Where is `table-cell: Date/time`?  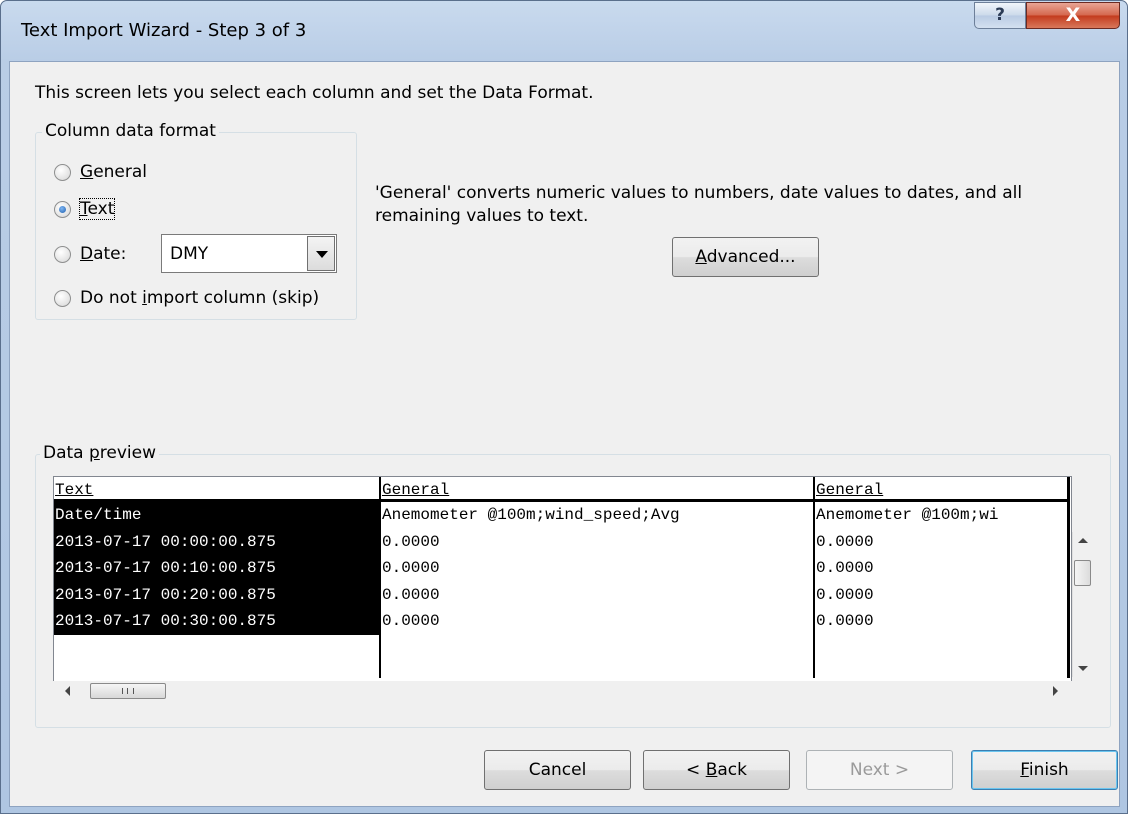 table-cell: Date/time is located at coordinates (216, 515).